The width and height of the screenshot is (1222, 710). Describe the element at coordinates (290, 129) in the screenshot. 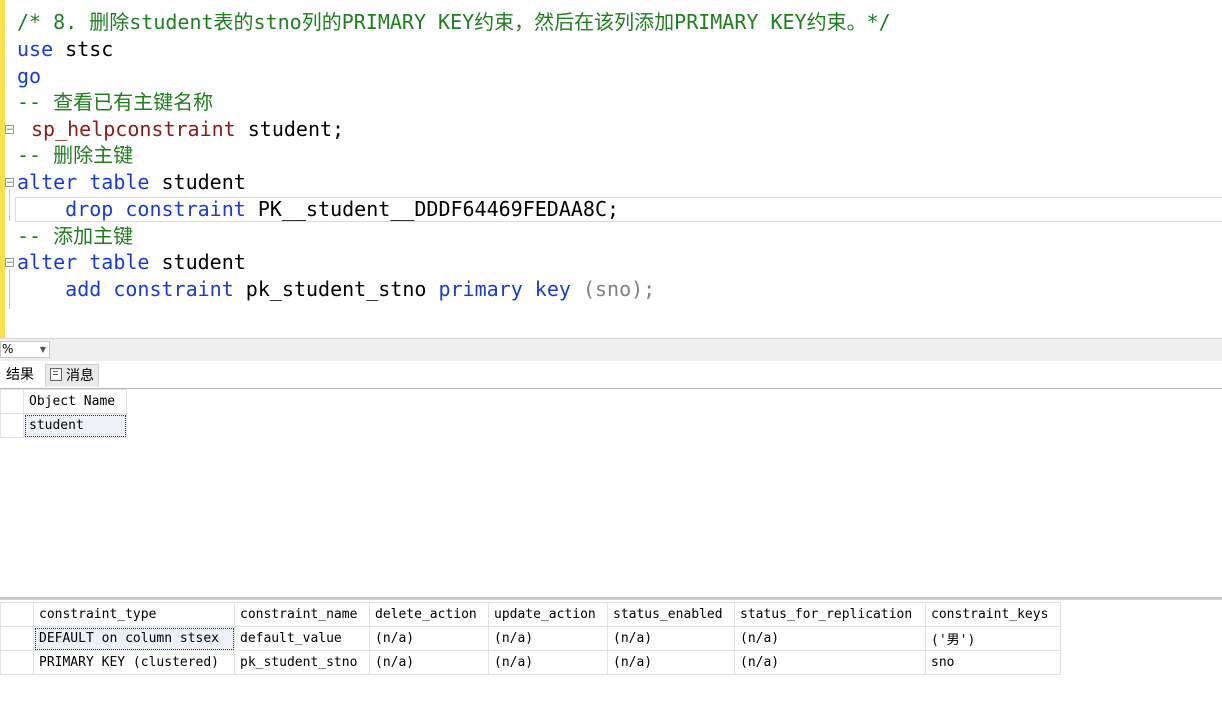

I see `identifier: student;` at that location.